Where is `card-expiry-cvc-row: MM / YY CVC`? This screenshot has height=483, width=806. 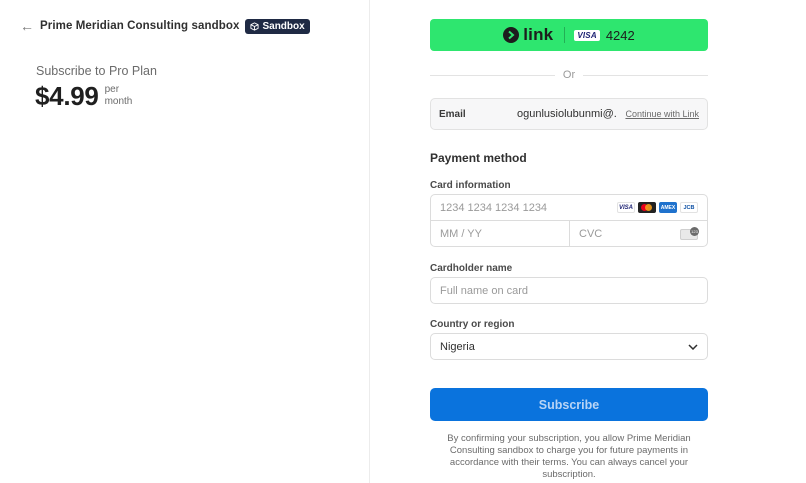 card-expiry-cvc-row: MM / YY CVC is located at coordinates (569, 234).